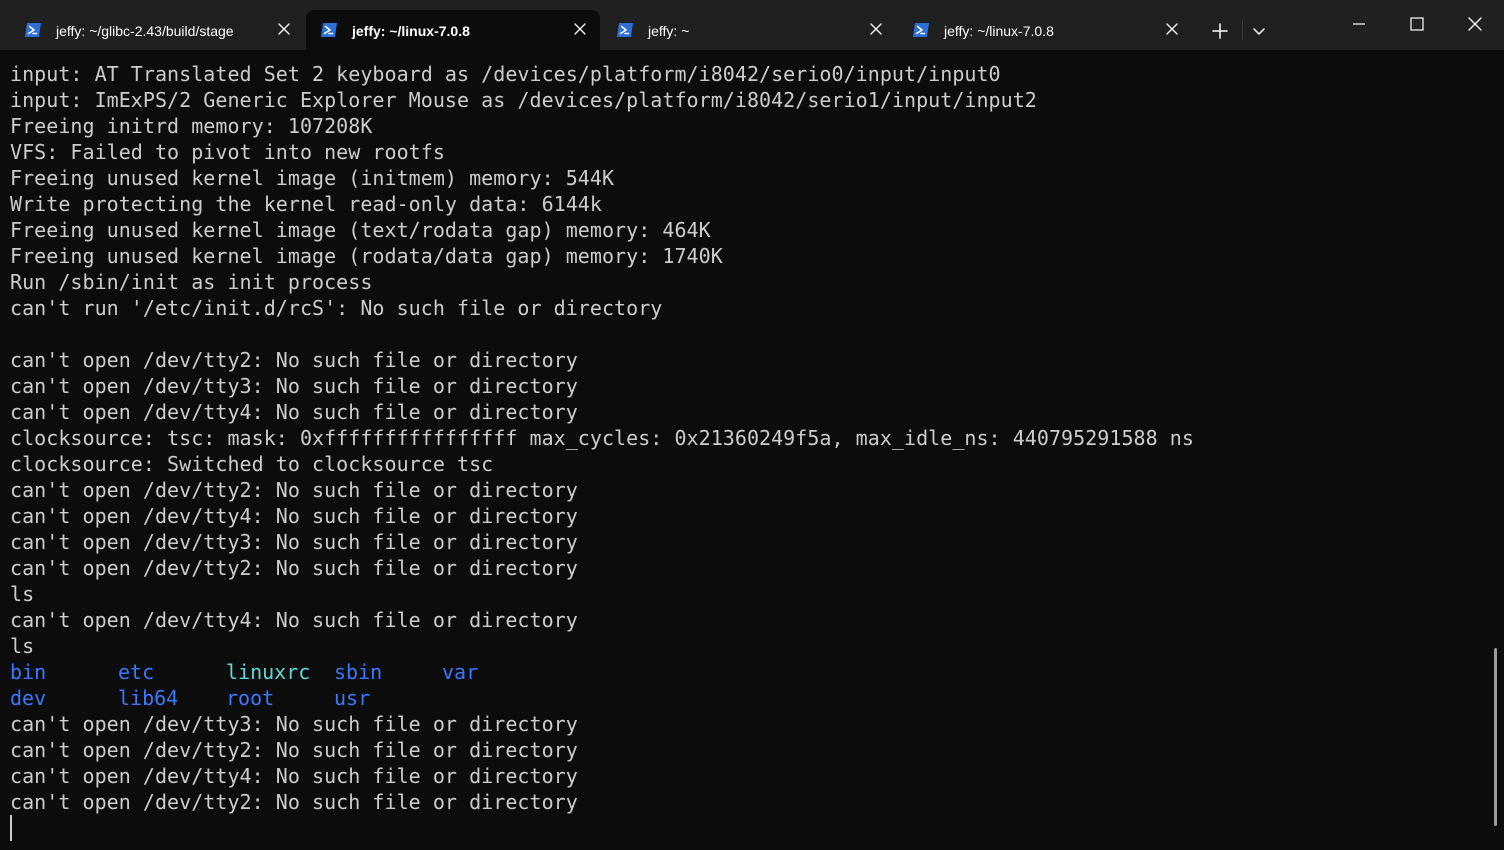  What do you see at coordinates (1259, 31) in the screenshot?
I see `chevron-down-icon` at bounding box center [1259, 31].